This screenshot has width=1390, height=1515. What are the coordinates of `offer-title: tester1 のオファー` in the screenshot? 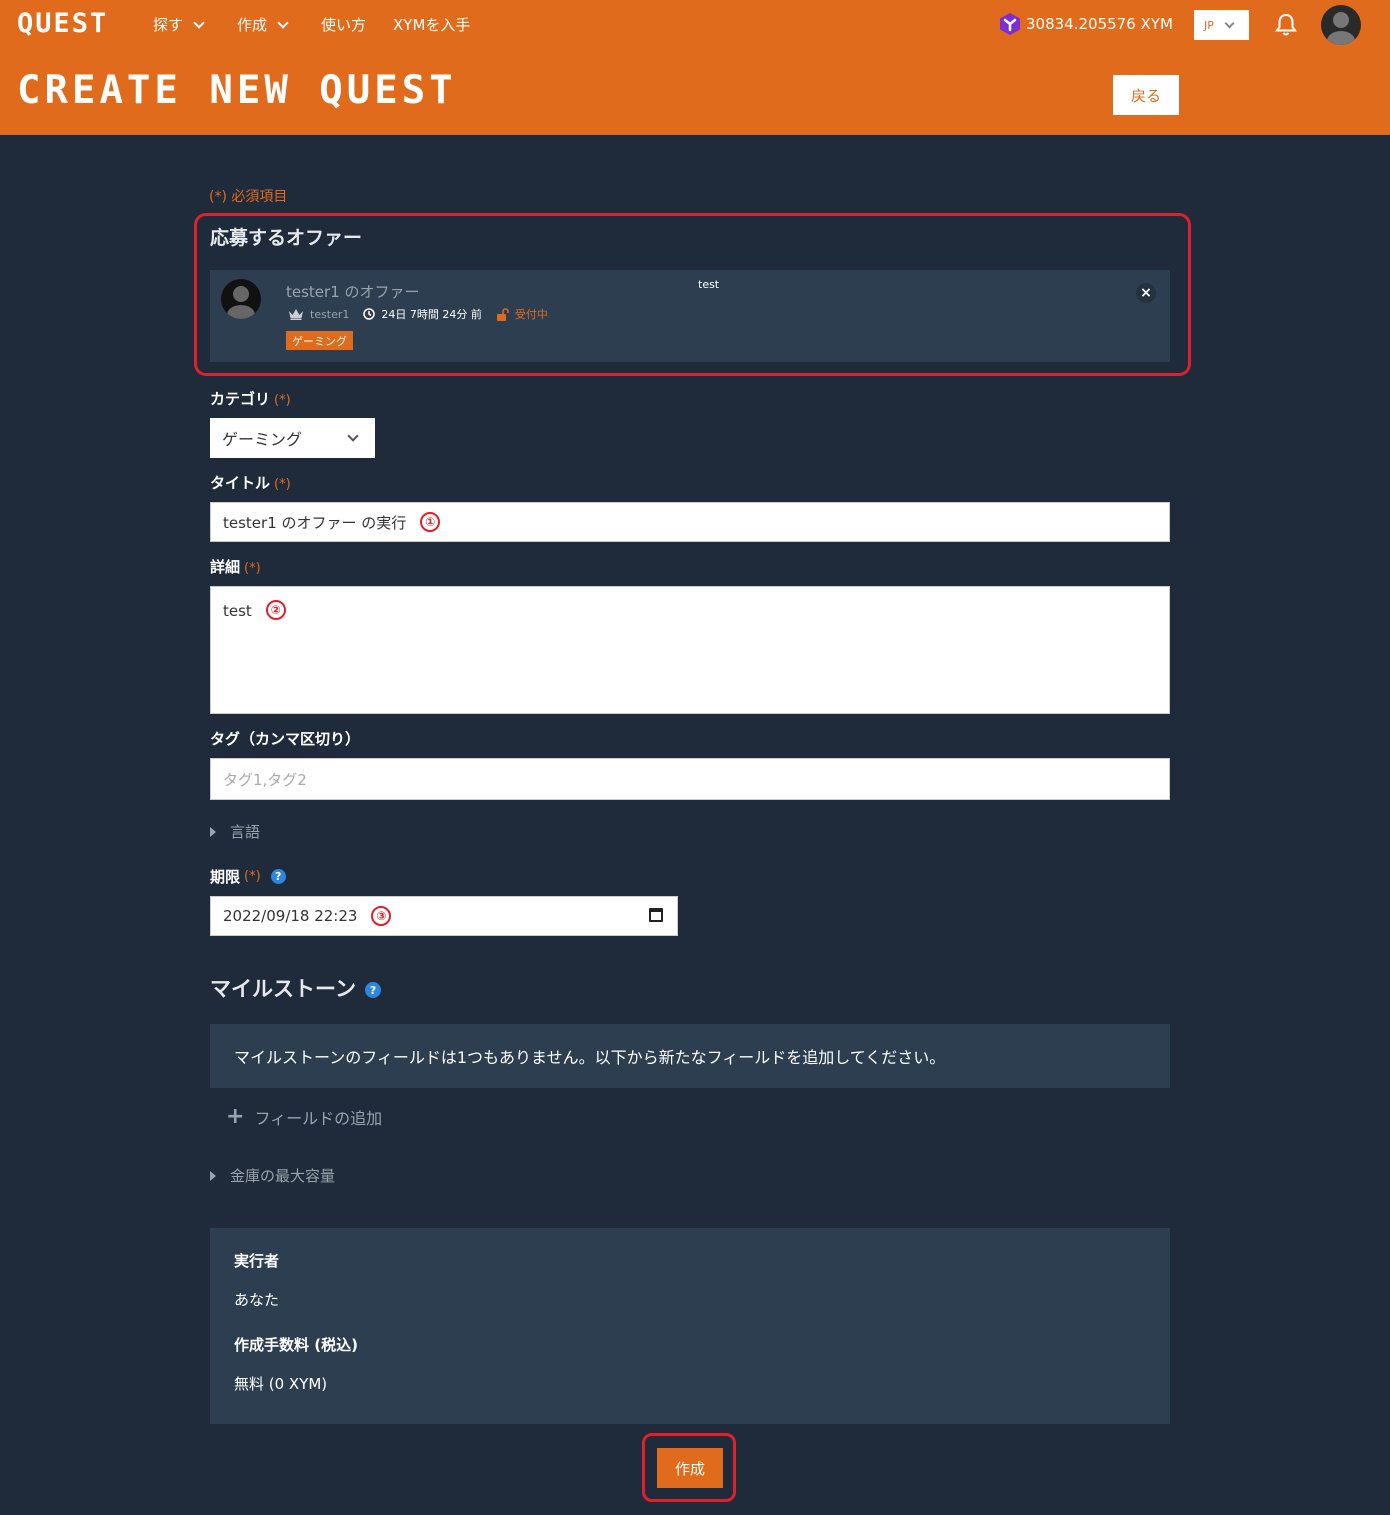 It's located at (353, 291).